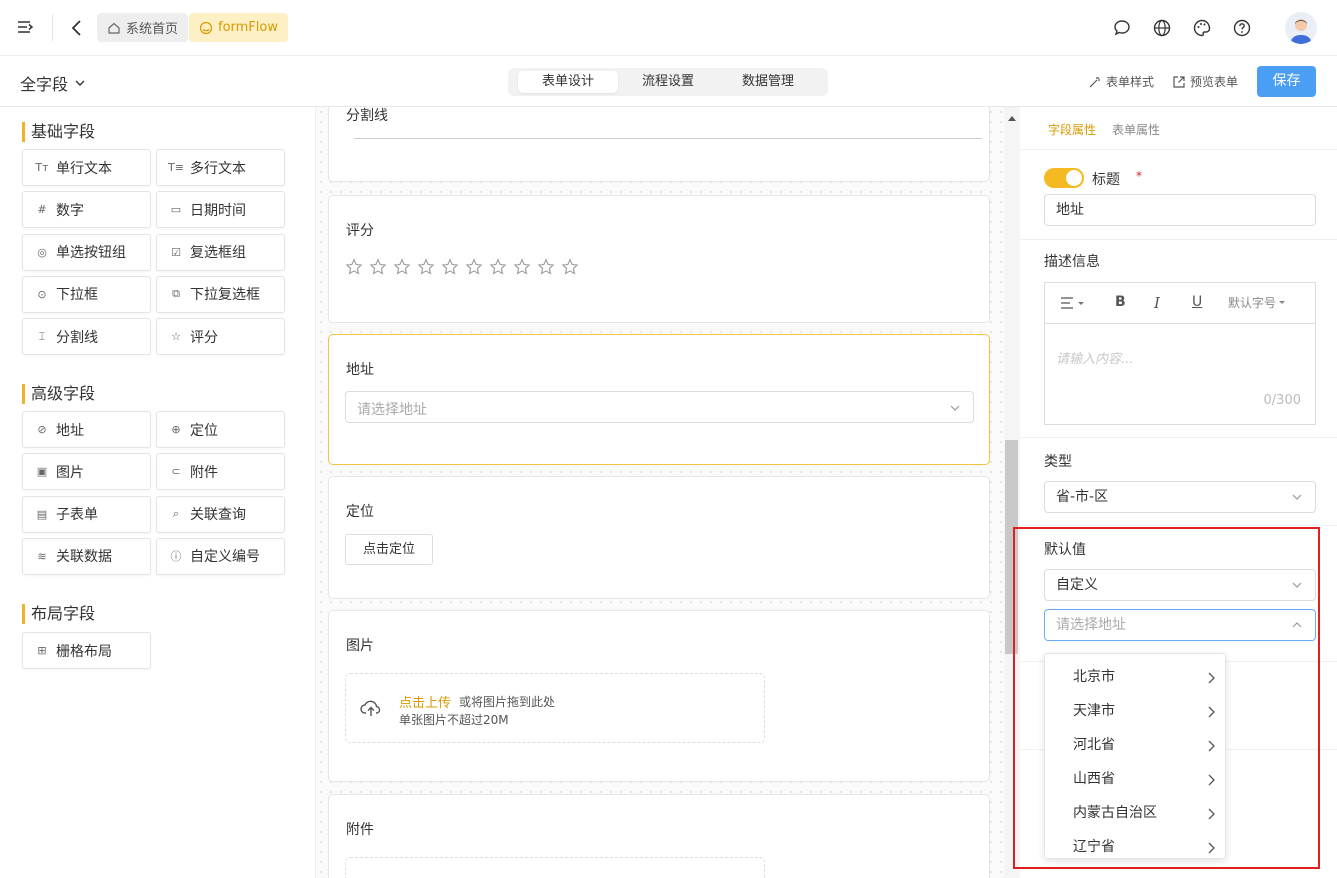 The height and width of the screenshot is (878, 1337). I want to click on province-option-label: 河北省, so click(1094, 745).